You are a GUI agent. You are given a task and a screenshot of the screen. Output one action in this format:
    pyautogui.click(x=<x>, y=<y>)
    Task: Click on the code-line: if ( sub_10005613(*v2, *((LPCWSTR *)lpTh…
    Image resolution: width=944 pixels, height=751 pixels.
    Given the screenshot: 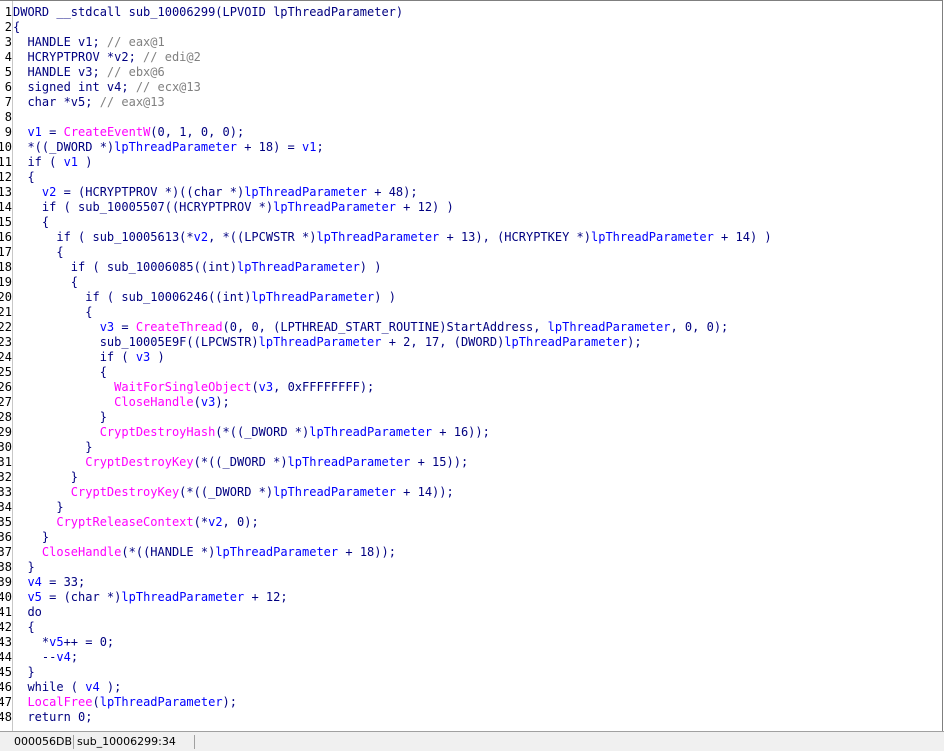 What is the action you would take?
    pyautogui.click(x=477, y=237)
    